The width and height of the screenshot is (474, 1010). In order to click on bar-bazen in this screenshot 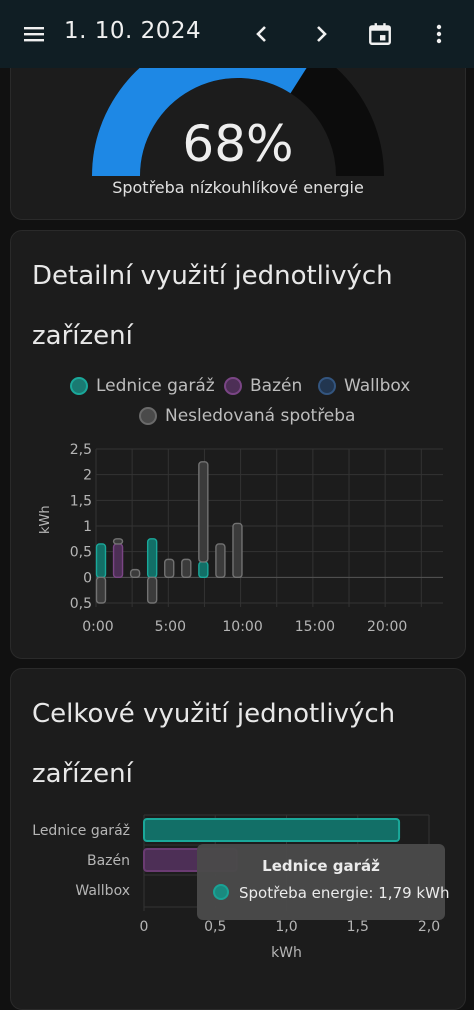, I will do `click(118, 561)`.